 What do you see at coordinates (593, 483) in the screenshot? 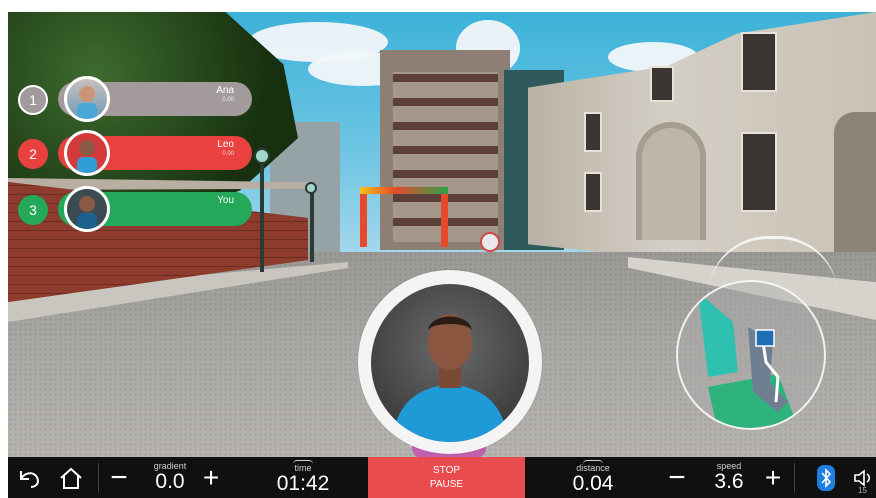
I see `distance-value: 0.04` at bounding box center [593, 483].